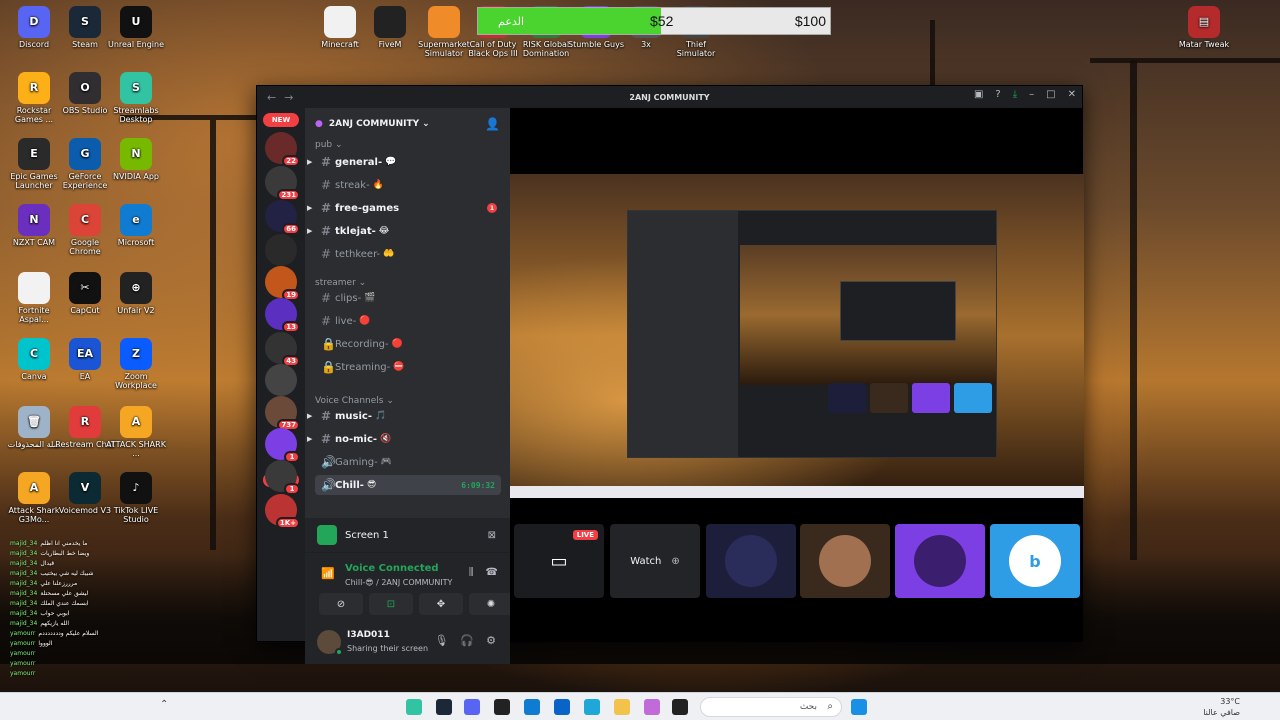 This screenshot has height=720, width=1280. Describe the element at coordinates (136, 488) in the screenshot. I see `app-icon: ♪` at that location.